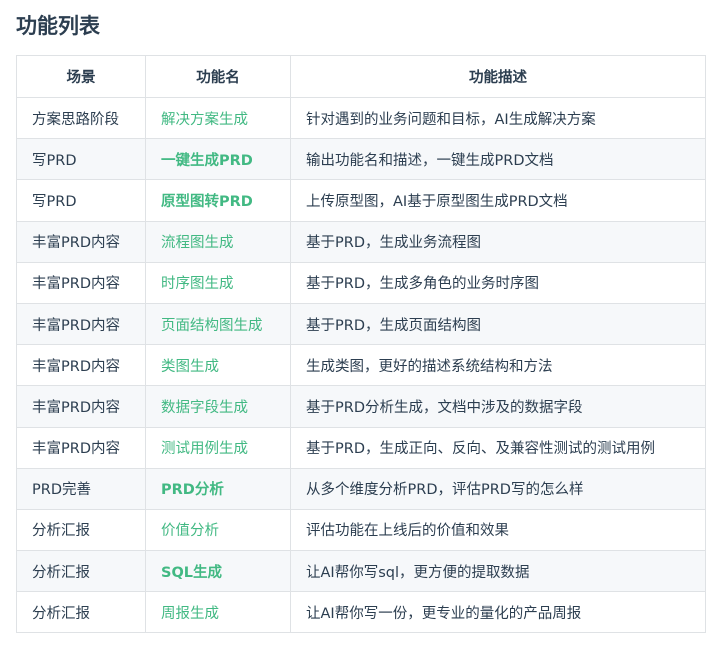 The image size is (725, 646). What do you see at coordinates (498, 159) in the screenshot?
I see `cell-feature-description: 输出功能名和描述，一键生成PRD文档` at bounding box center [498, 159].